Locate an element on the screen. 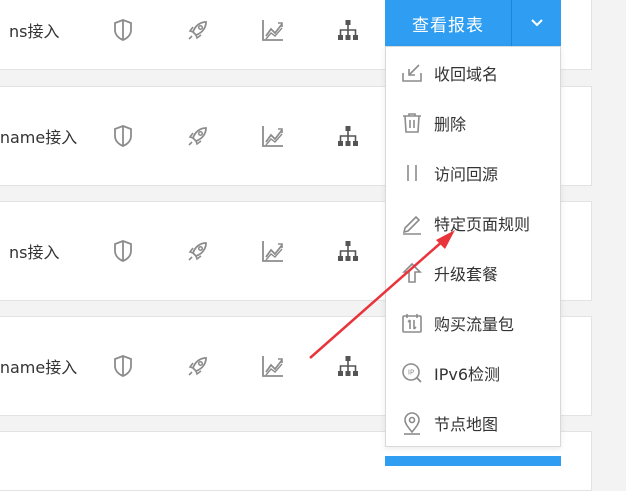 The height and width of the screenshot is (491, 626). menu-item-label: 节点地图 is located at coordinates (466, 424).